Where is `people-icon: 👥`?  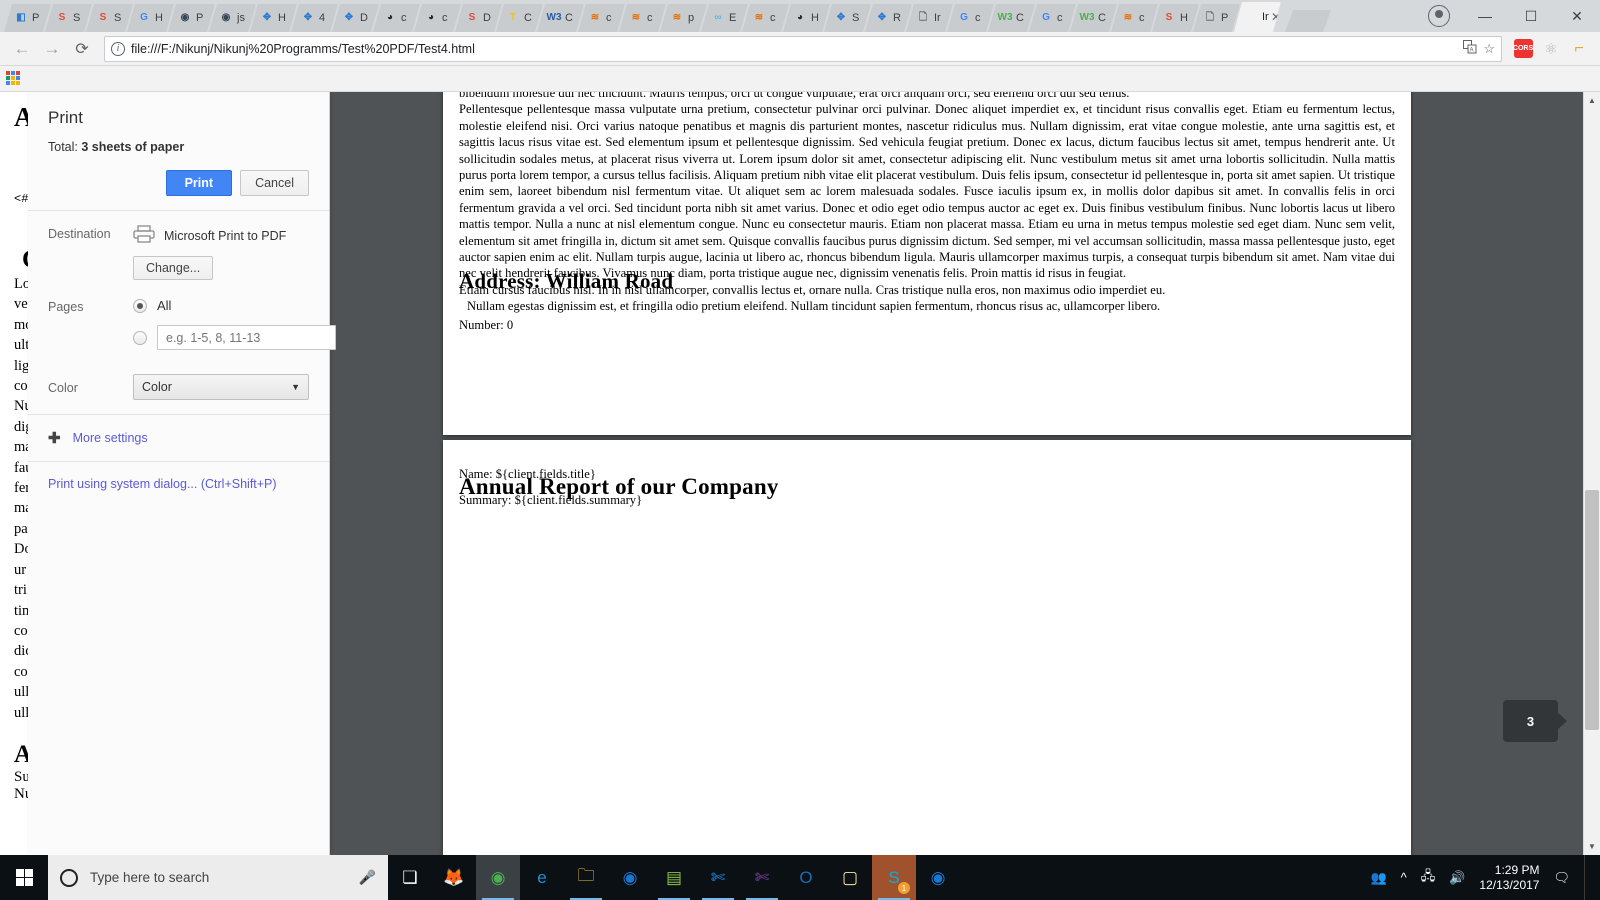
people-icon: 👥 is located at coordinates (1378, 878).